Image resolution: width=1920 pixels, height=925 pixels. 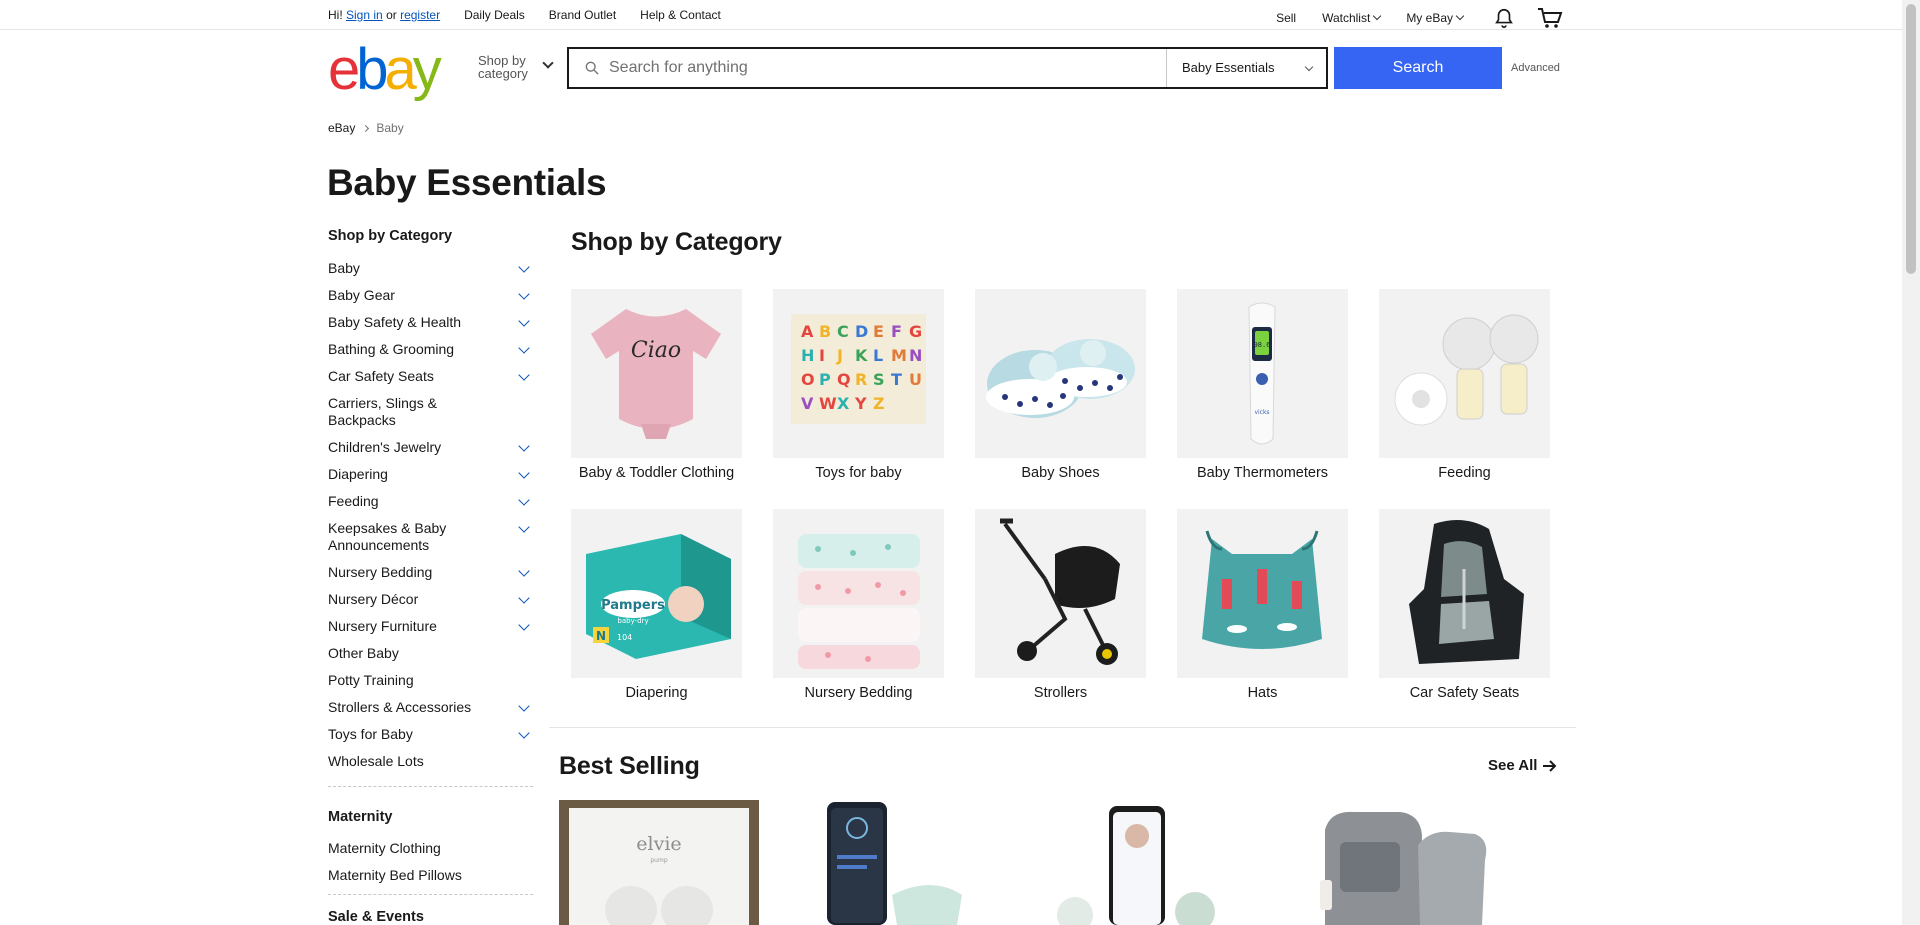 I want to click on sidebar-item-label: Car Safety Seats, so click(x=381, y=376).